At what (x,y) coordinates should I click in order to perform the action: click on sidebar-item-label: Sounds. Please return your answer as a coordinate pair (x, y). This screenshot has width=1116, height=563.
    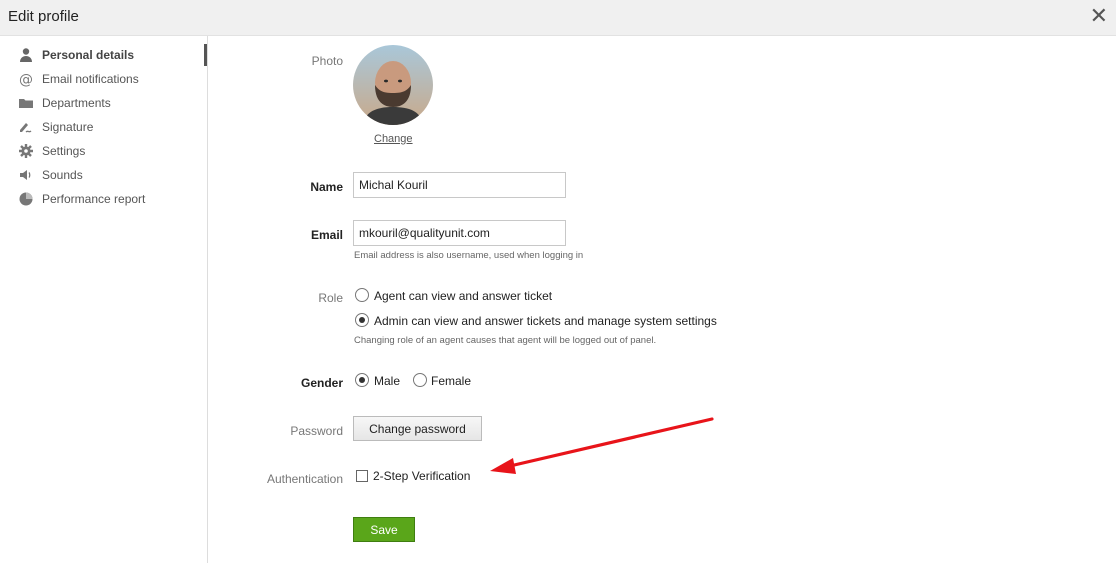
    Looking at the image, I should click on (62, 175).